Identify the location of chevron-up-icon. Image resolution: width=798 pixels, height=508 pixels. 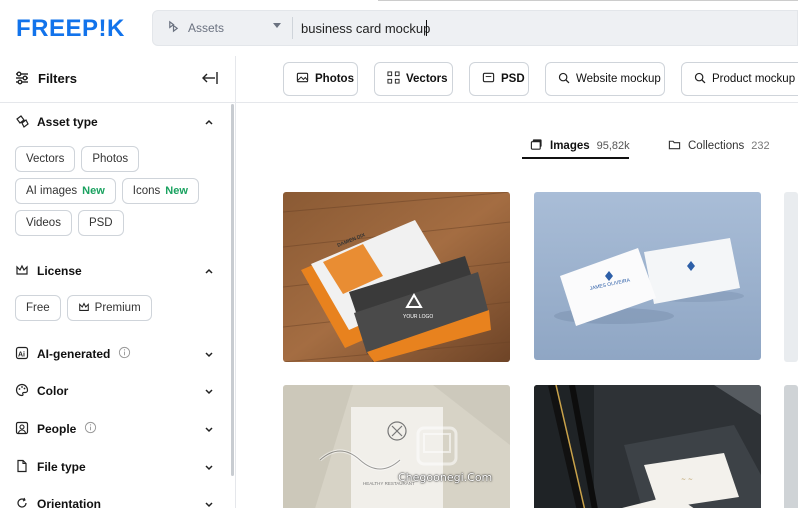
(209, 272).